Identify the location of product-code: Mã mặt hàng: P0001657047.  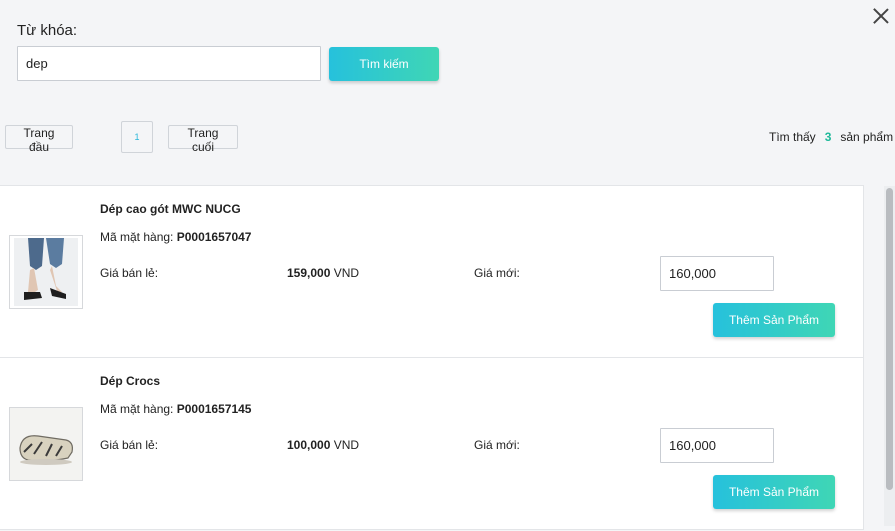
(175, 237).